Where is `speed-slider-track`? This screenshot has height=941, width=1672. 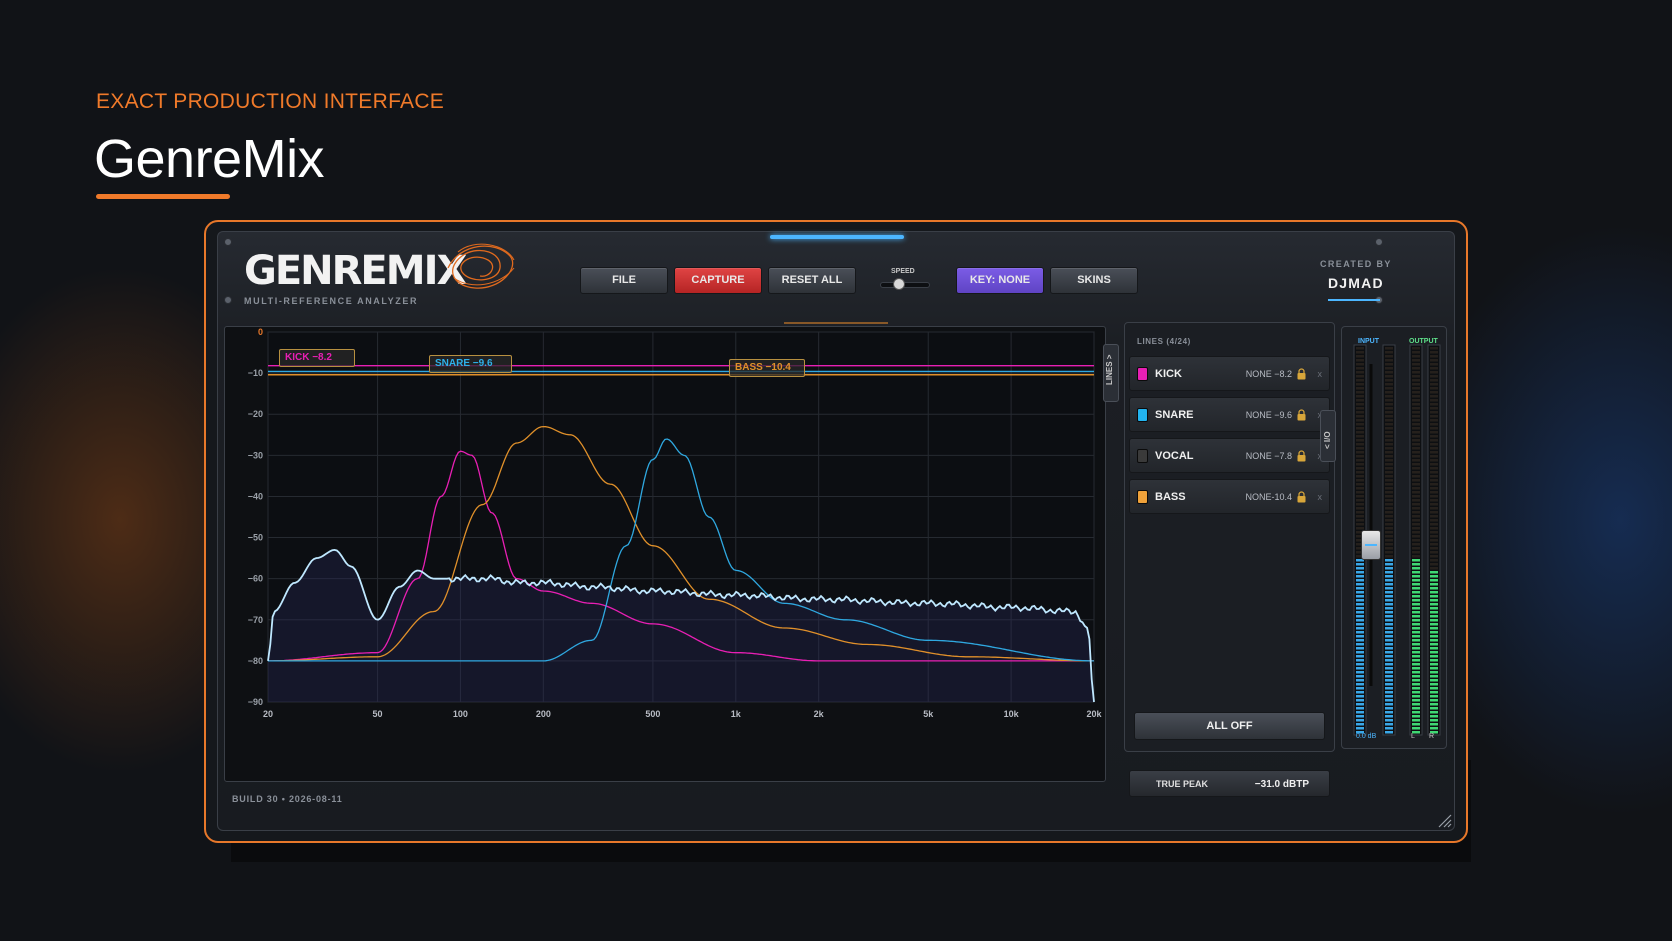 speed-slider-track is located at coordinates (905, 285).